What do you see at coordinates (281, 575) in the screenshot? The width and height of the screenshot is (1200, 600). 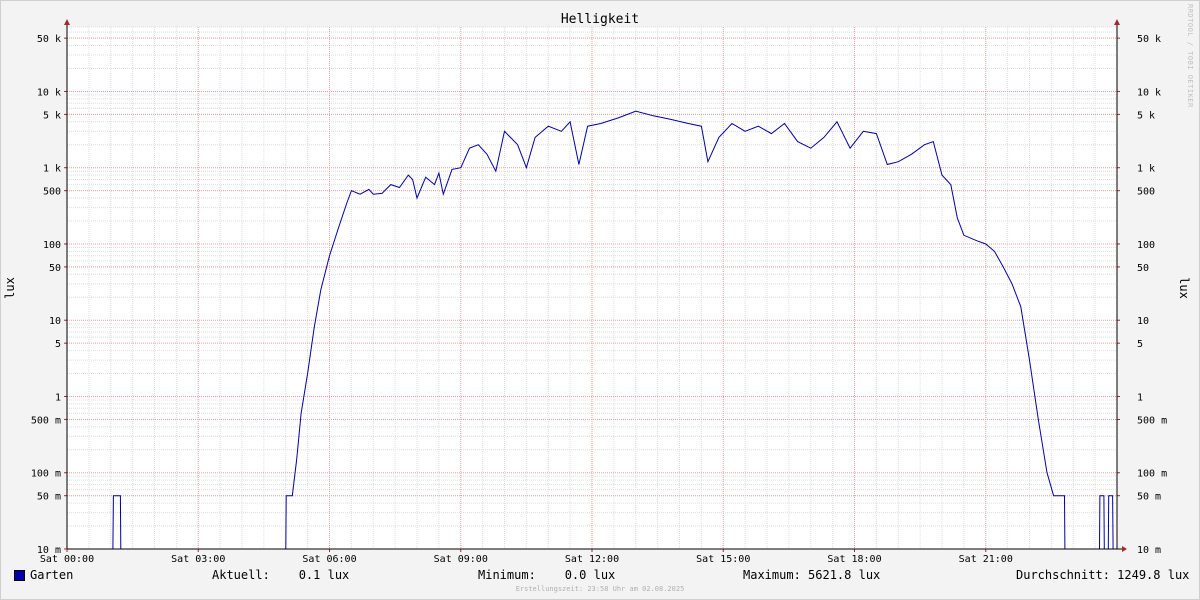 I see `legend-current: Aktuell: 0.1 lux` at bounding box center [281, 575].